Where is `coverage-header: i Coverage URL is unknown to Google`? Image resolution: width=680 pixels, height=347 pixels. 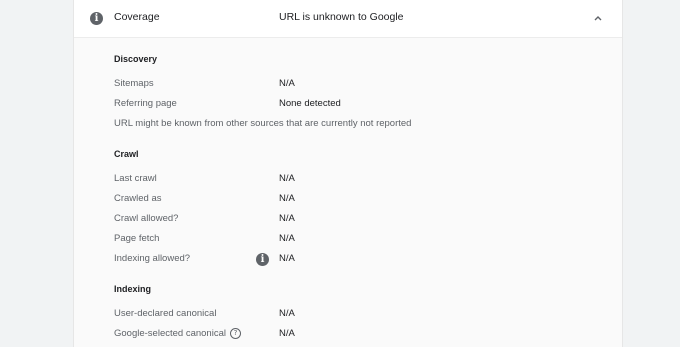
coverage-header: i Coverage URL is unknown to Google is located at coordinates (348, 19).